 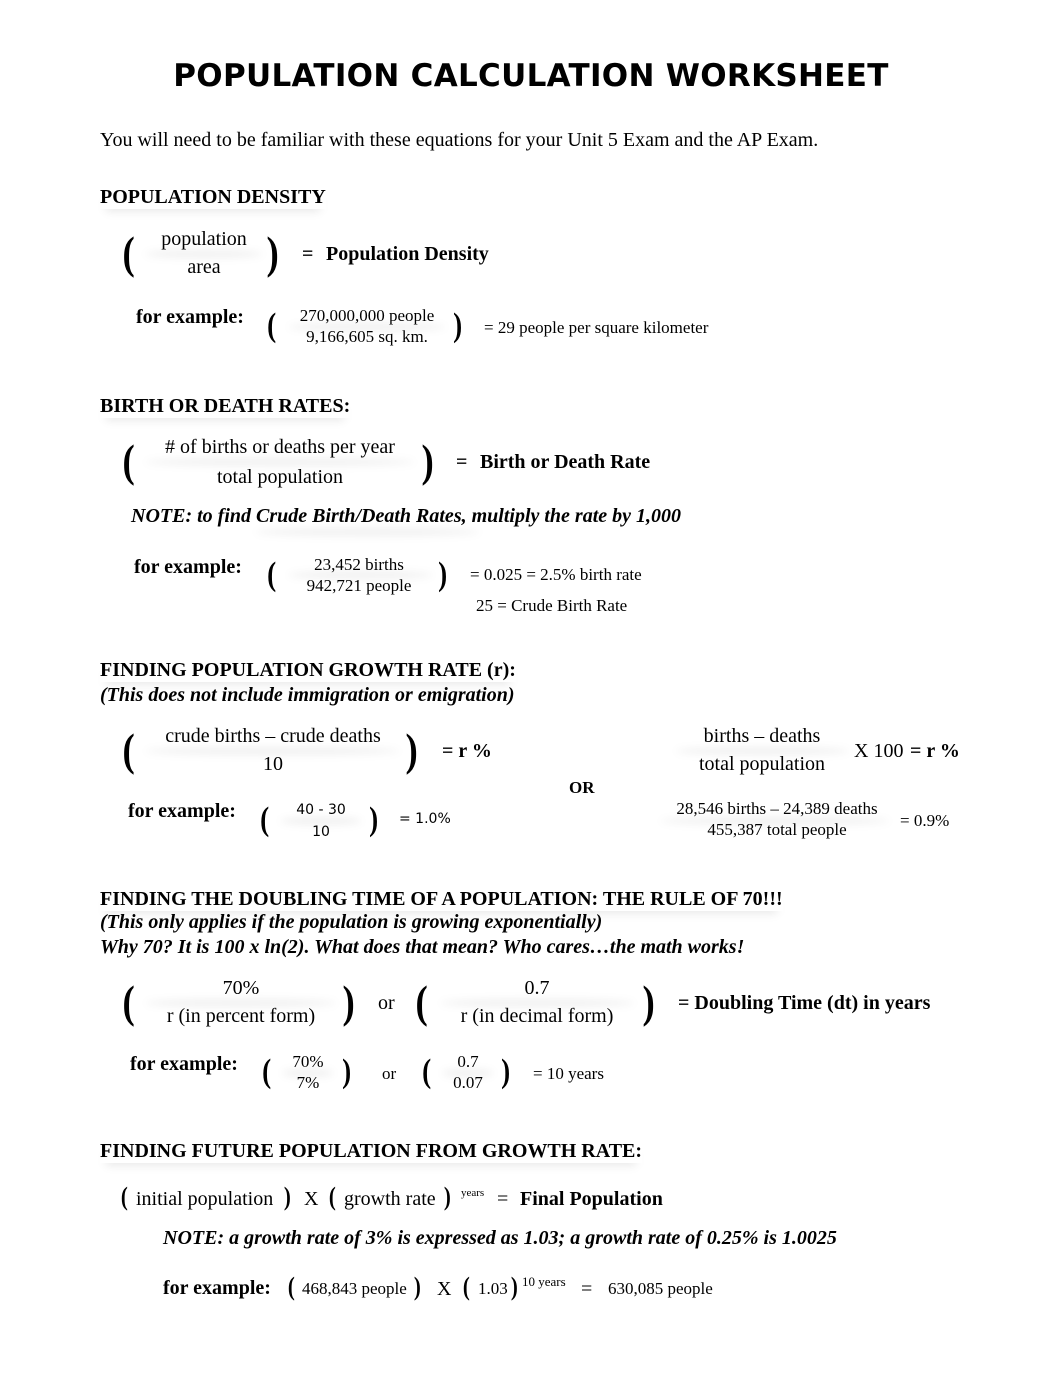 I want to click on growth-right-fraction: births – deaths total population, so click(x=762, y=750).